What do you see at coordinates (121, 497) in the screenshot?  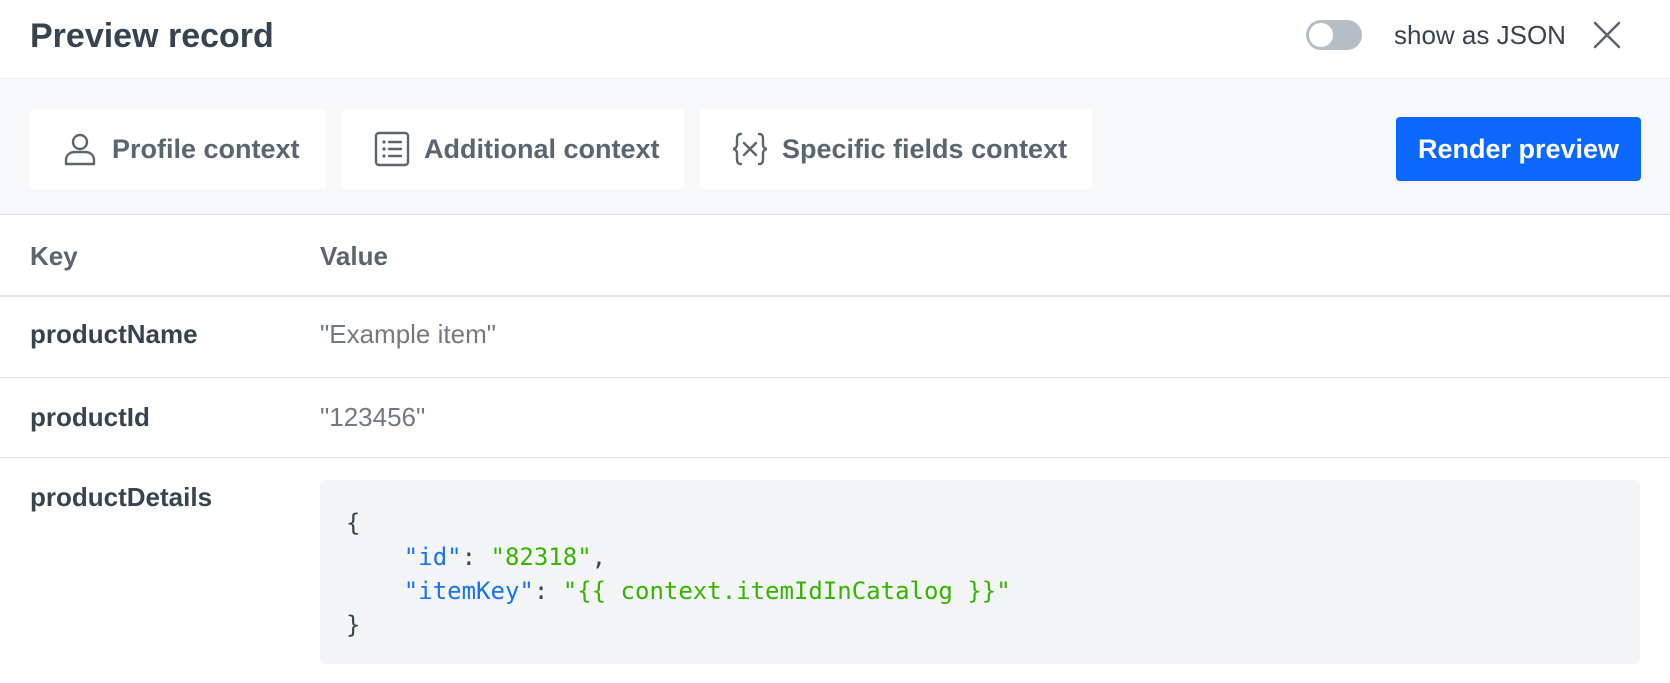 I see `row-key: productDetails` at bounding box center [121, 497].